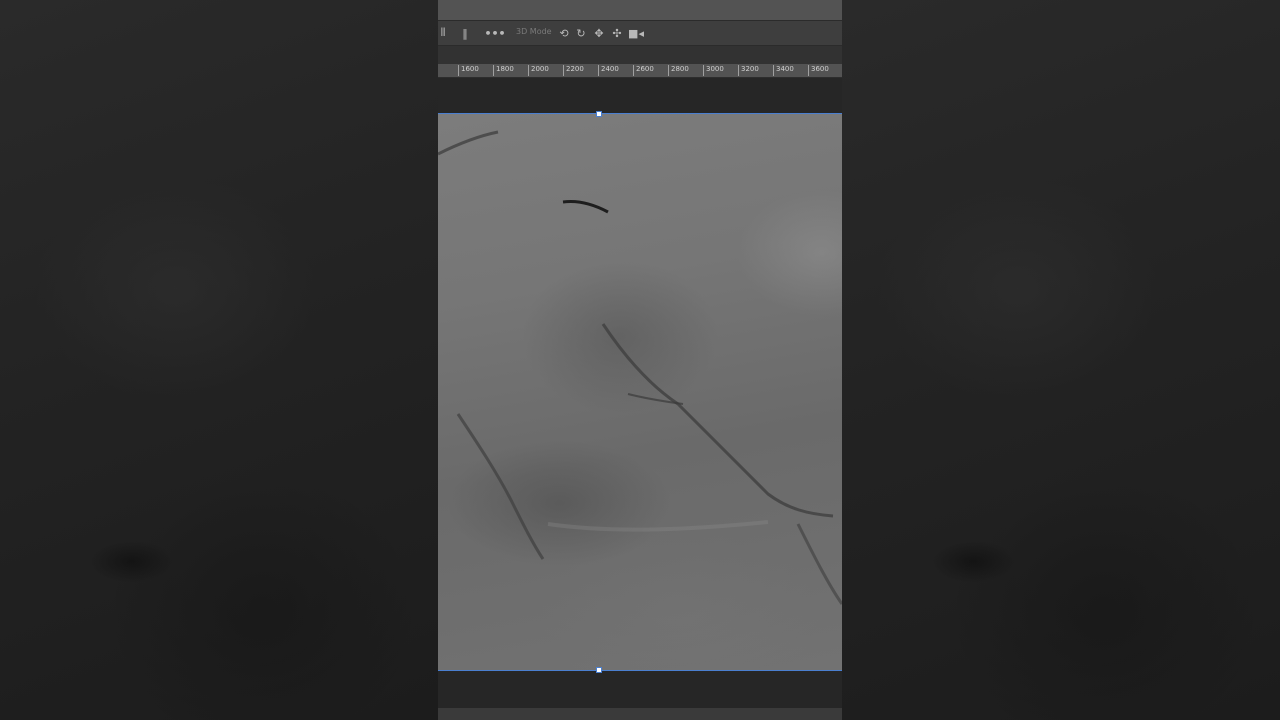  I want to click on options-bar: ⦀ ‖ ••• 3D Mode ⟲ ↻ ✥ ✣ ■◂, so click(640, 33).